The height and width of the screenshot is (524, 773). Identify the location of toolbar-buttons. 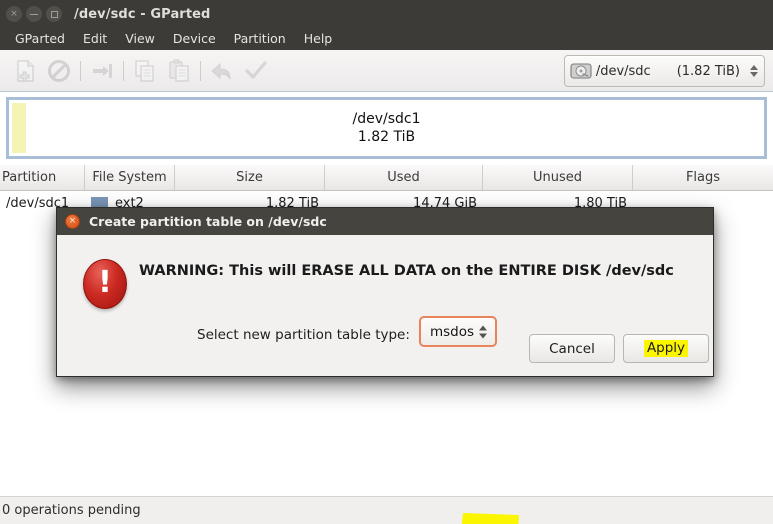
(136, 71).